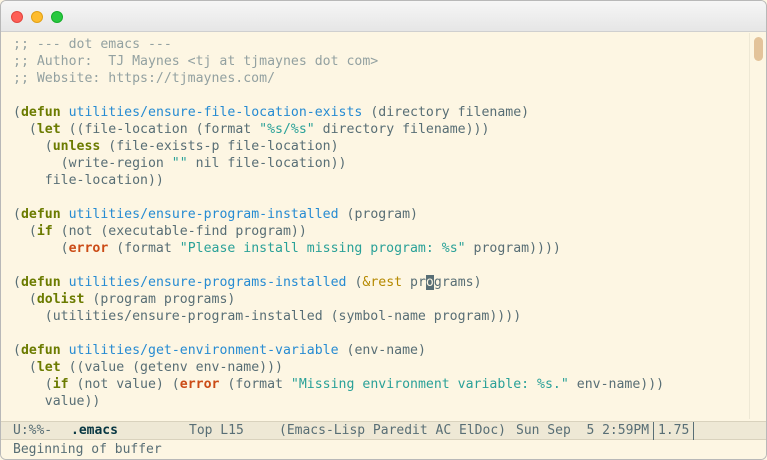 The width and height of the screenshot is (767, 460). What do you see at coordinates (382, 350) in the screenshot?
I see `code-token: (env-name)` at bounding box center [382, 350].